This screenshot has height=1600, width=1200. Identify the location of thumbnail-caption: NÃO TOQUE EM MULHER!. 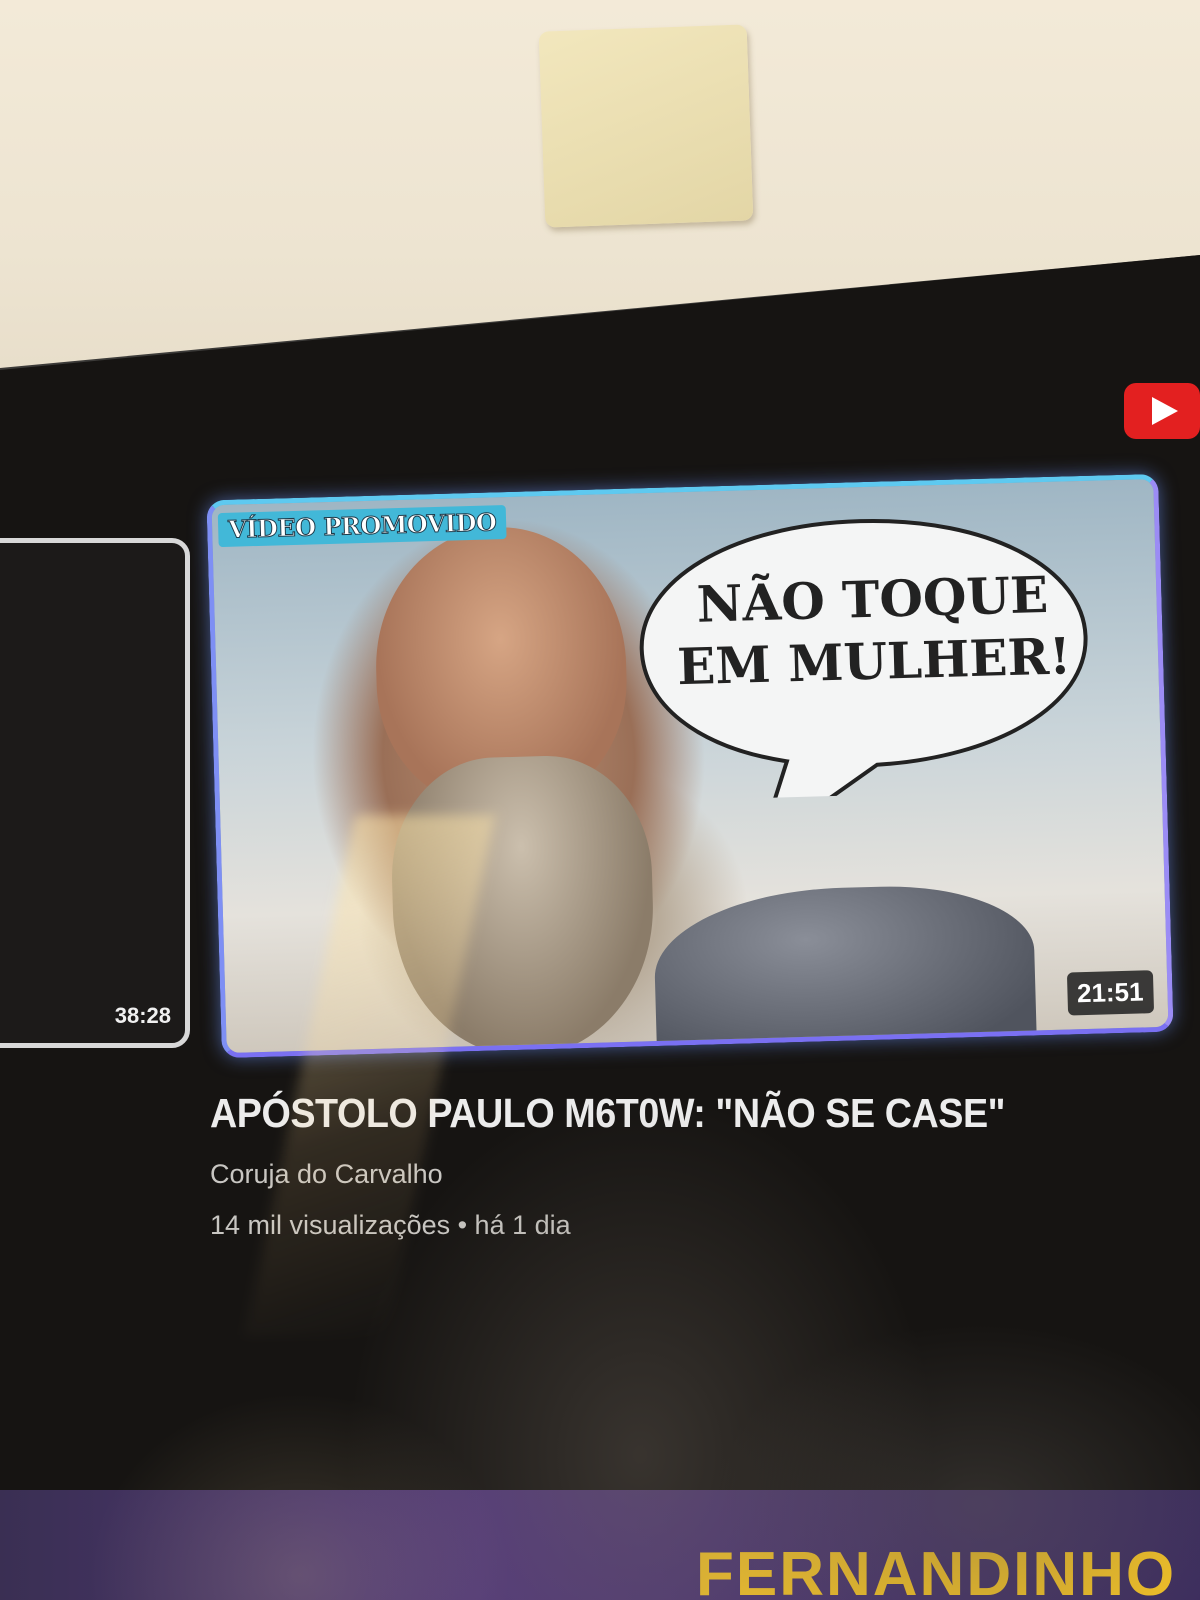
(873, 631).